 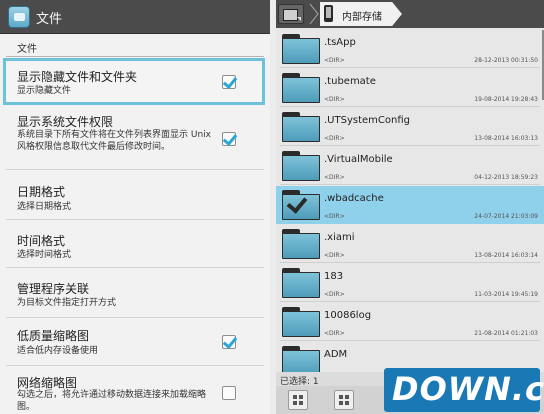 What do you see at coordinates (44, 91) in the screenshot?
I see `pref-summary: 显示隐藏文件` at bounding box center [44, 91].